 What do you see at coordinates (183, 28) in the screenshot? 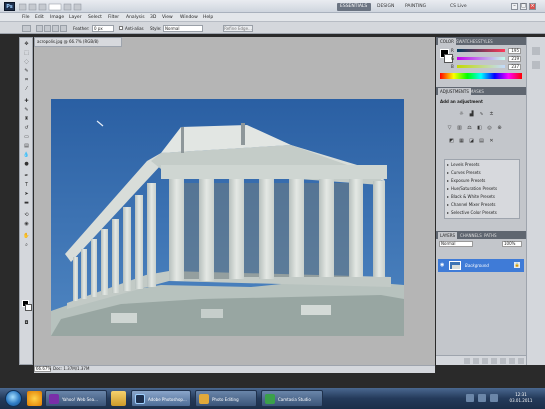
I see `style-select: Normal` at bounding box center [183, 28].